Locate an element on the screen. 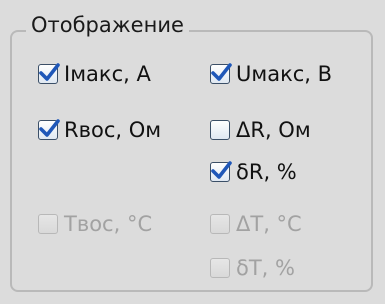  umax-label: Uмакс, В is located at coordinates (284, 74).